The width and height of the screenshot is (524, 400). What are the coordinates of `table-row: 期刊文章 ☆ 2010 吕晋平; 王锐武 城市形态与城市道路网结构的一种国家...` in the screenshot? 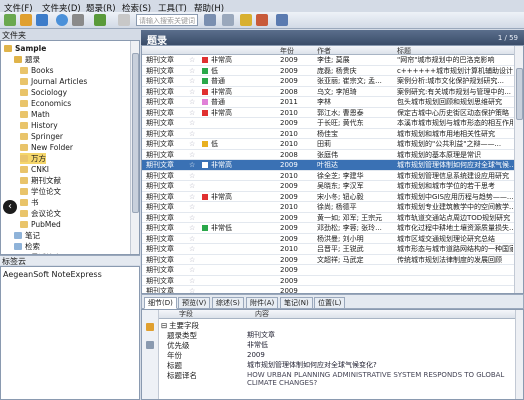 It's located at (329, 249).